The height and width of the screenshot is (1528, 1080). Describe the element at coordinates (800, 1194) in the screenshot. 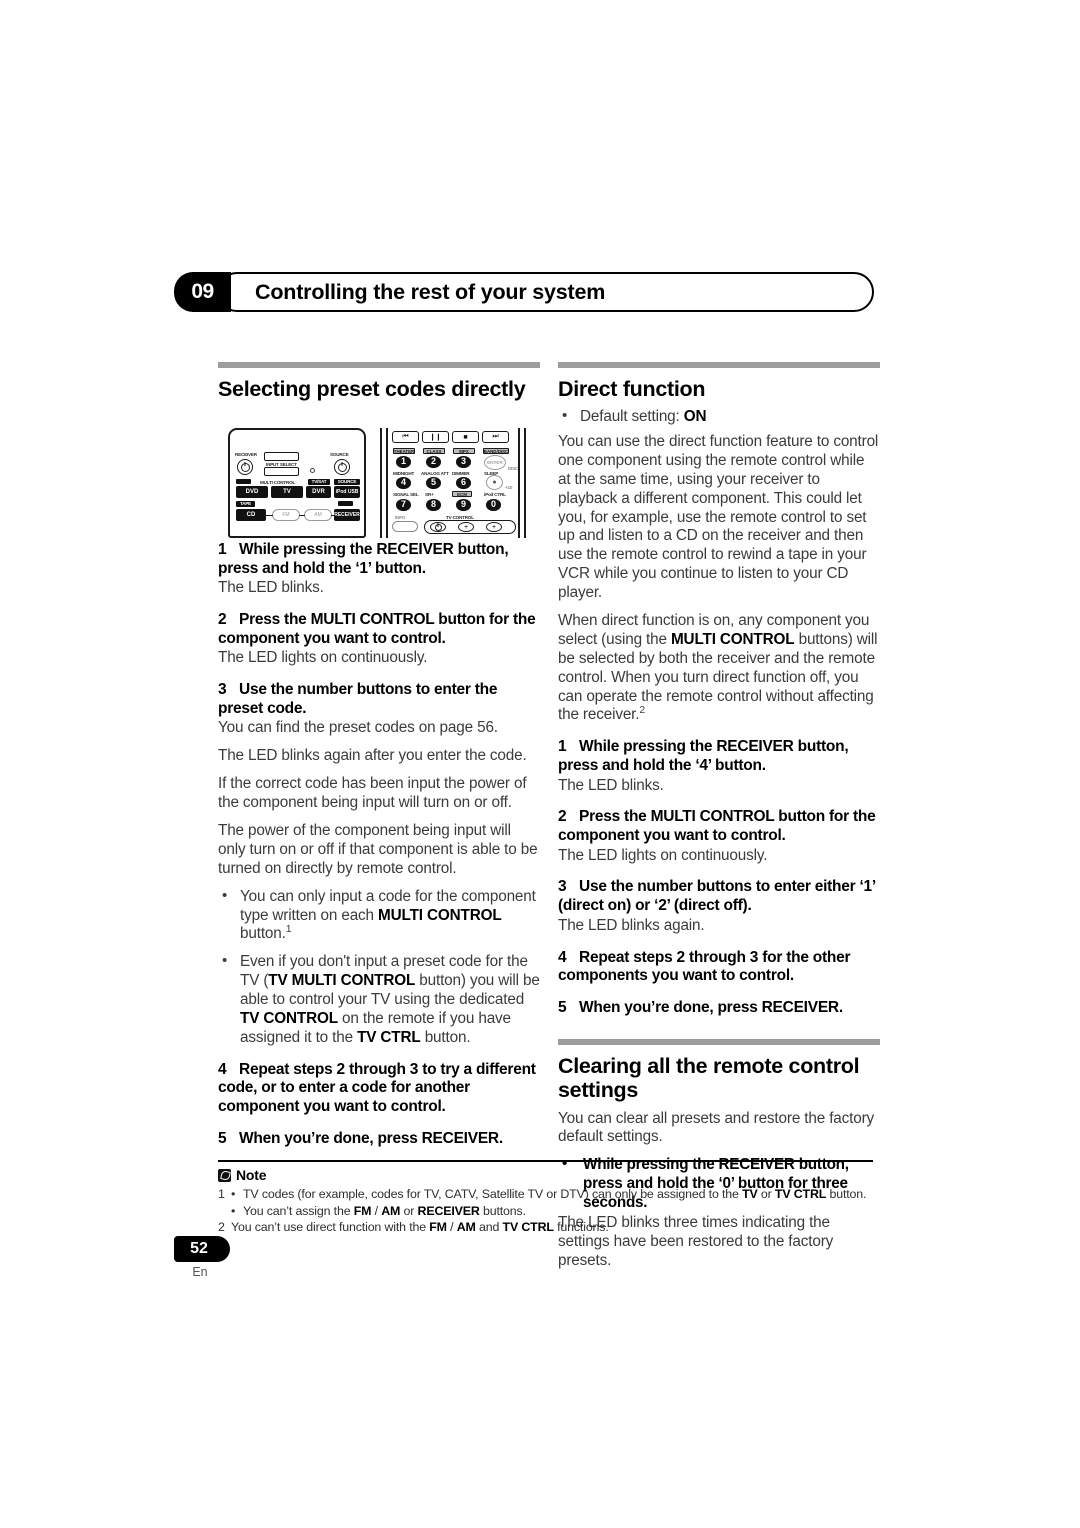

I see `fn1-a-bold2: TV CTRL` at that location.